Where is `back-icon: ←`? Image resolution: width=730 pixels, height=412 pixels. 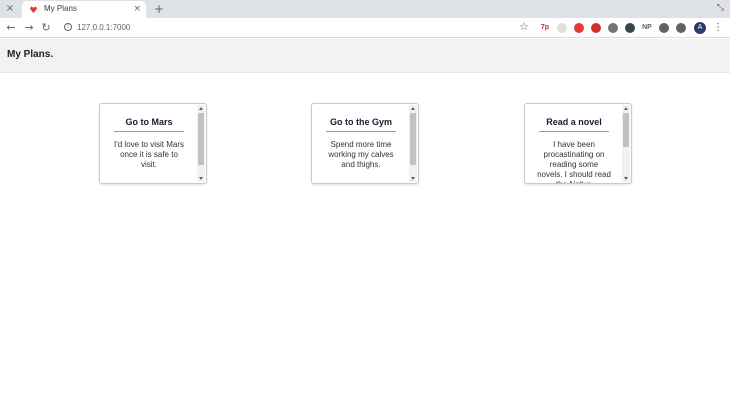
back-icon: ← is located at coordinates (11, 27).